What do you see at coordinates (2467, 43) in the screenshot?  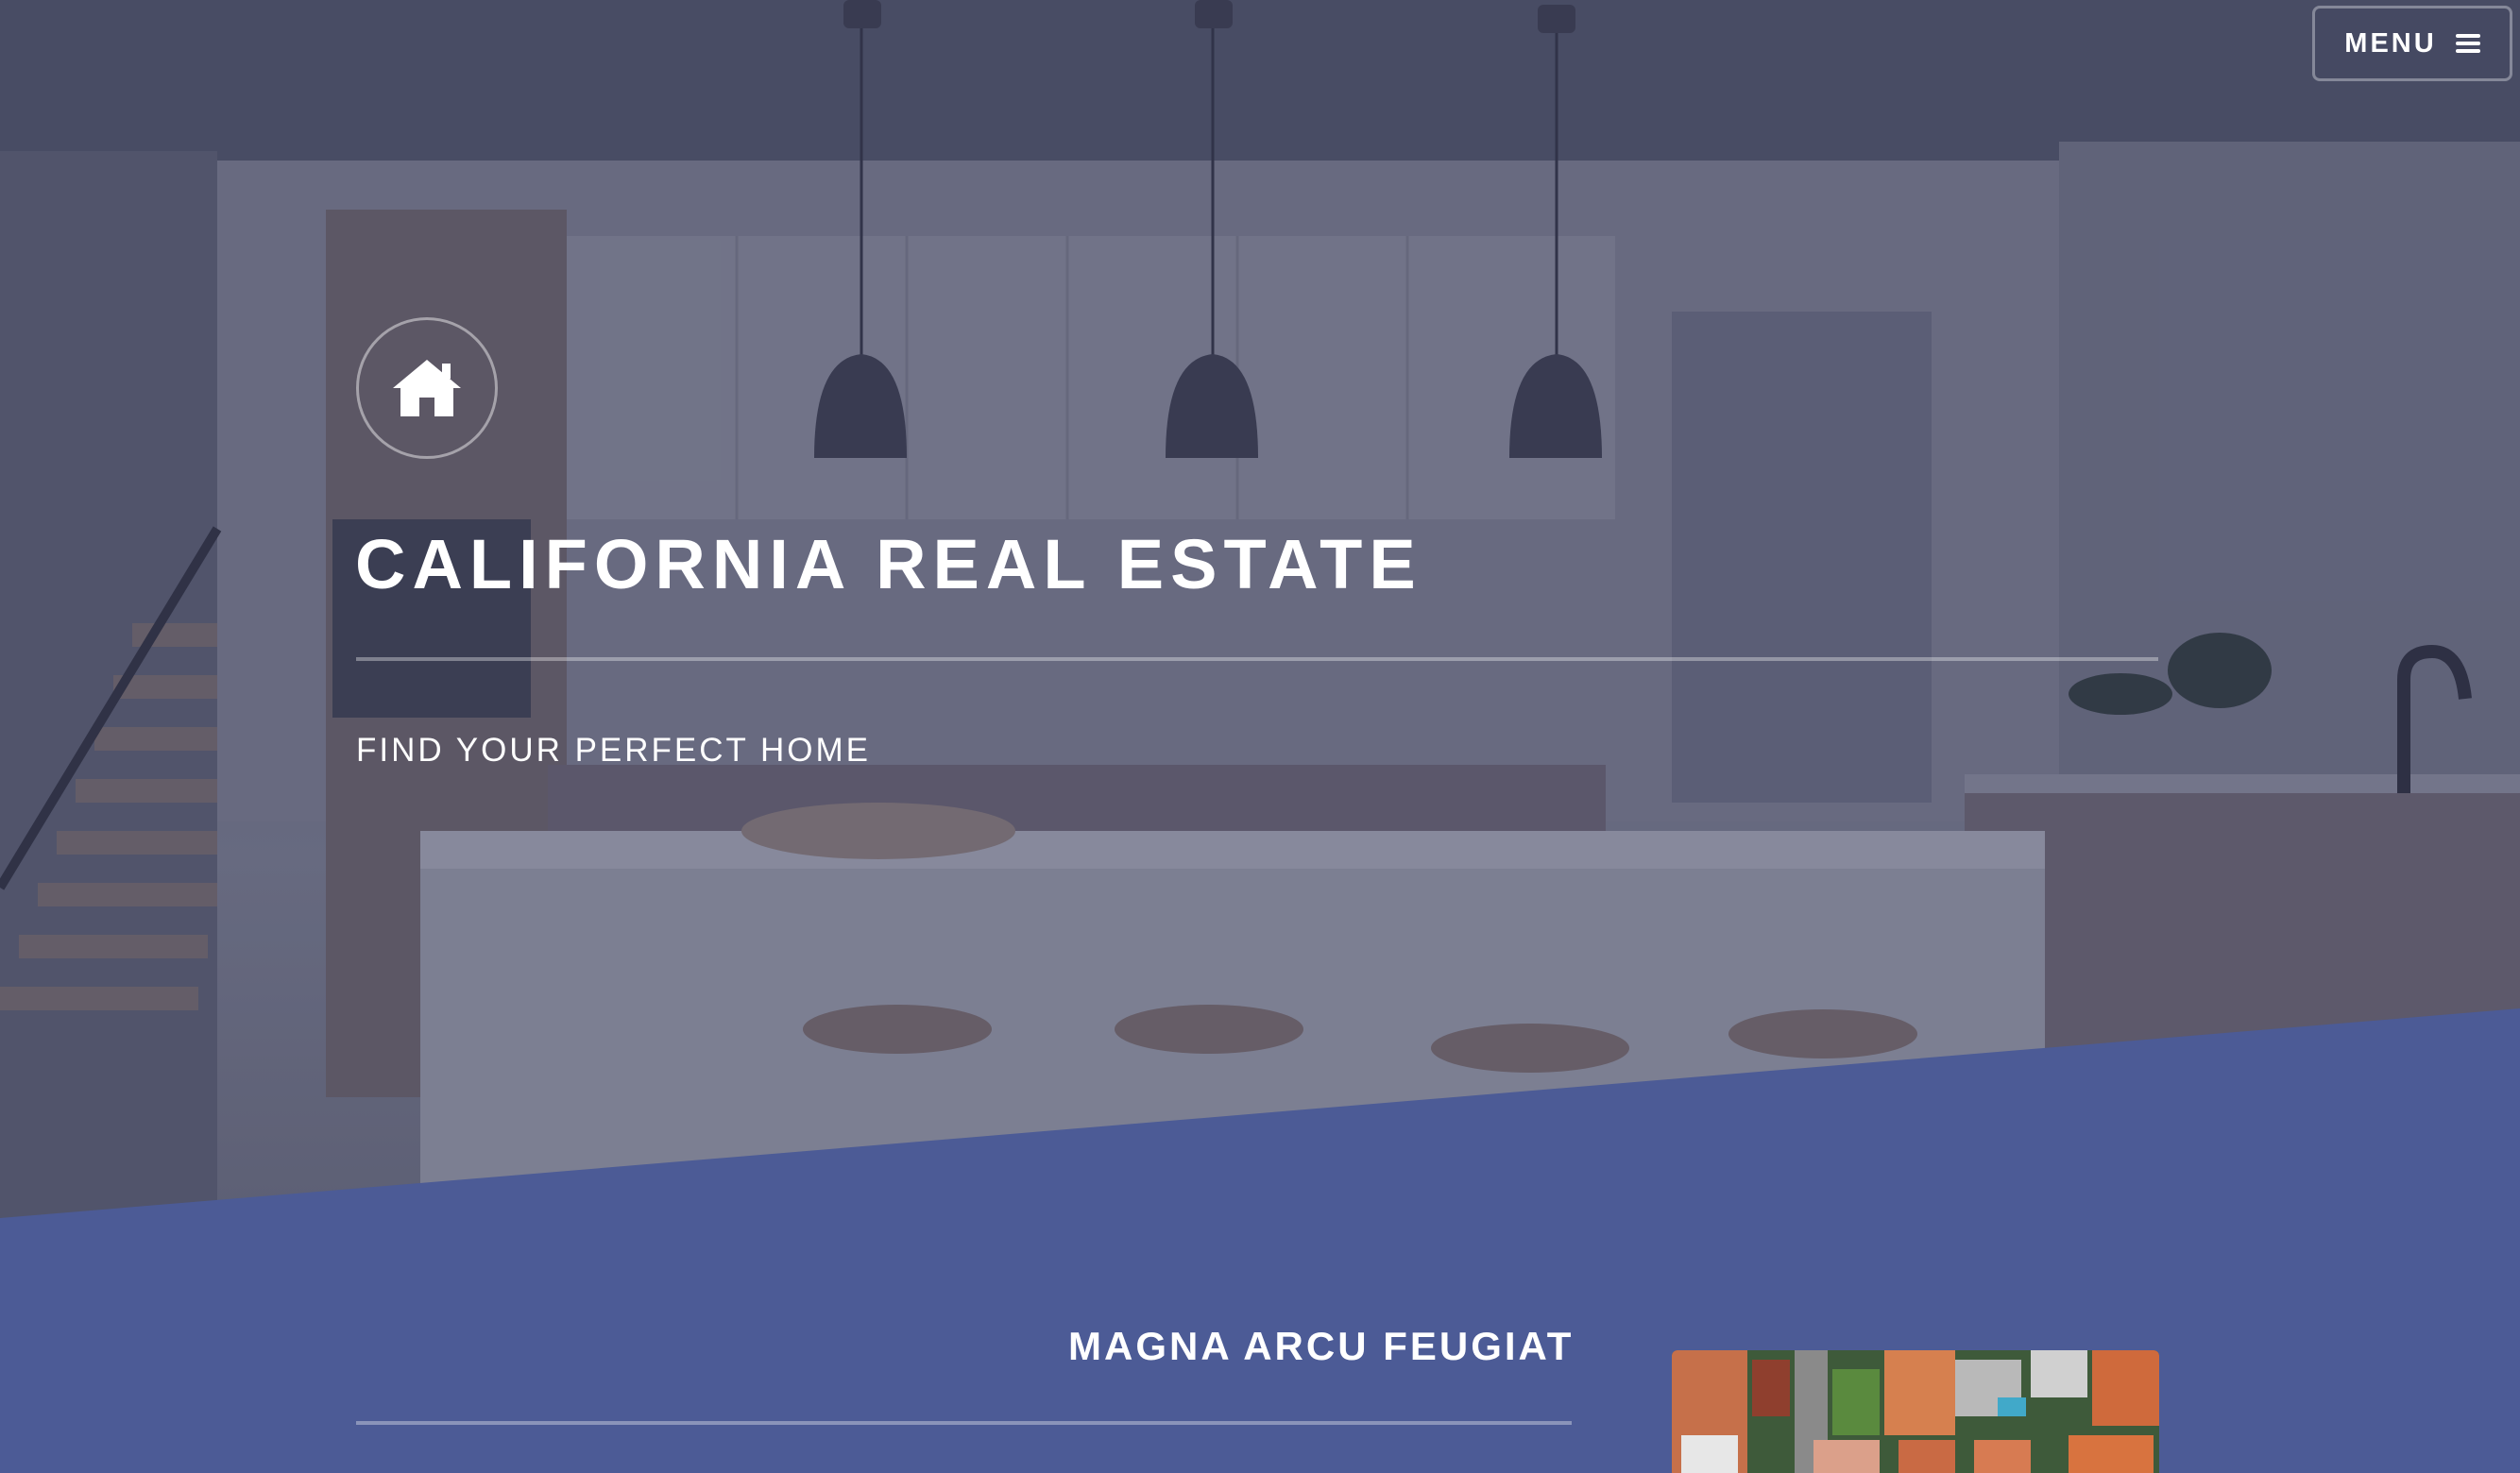 I see `hamburger-icon` at bounding box center [2467, 43].